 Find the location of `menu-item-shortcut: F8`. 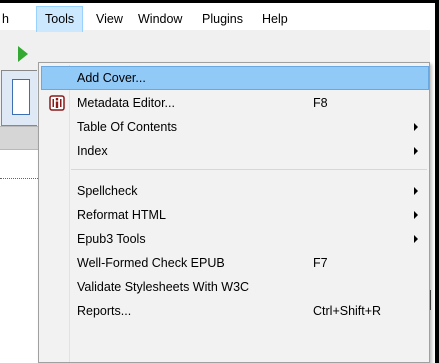

menu-item-shortcut: F8 is located at coordinates (320, 103).